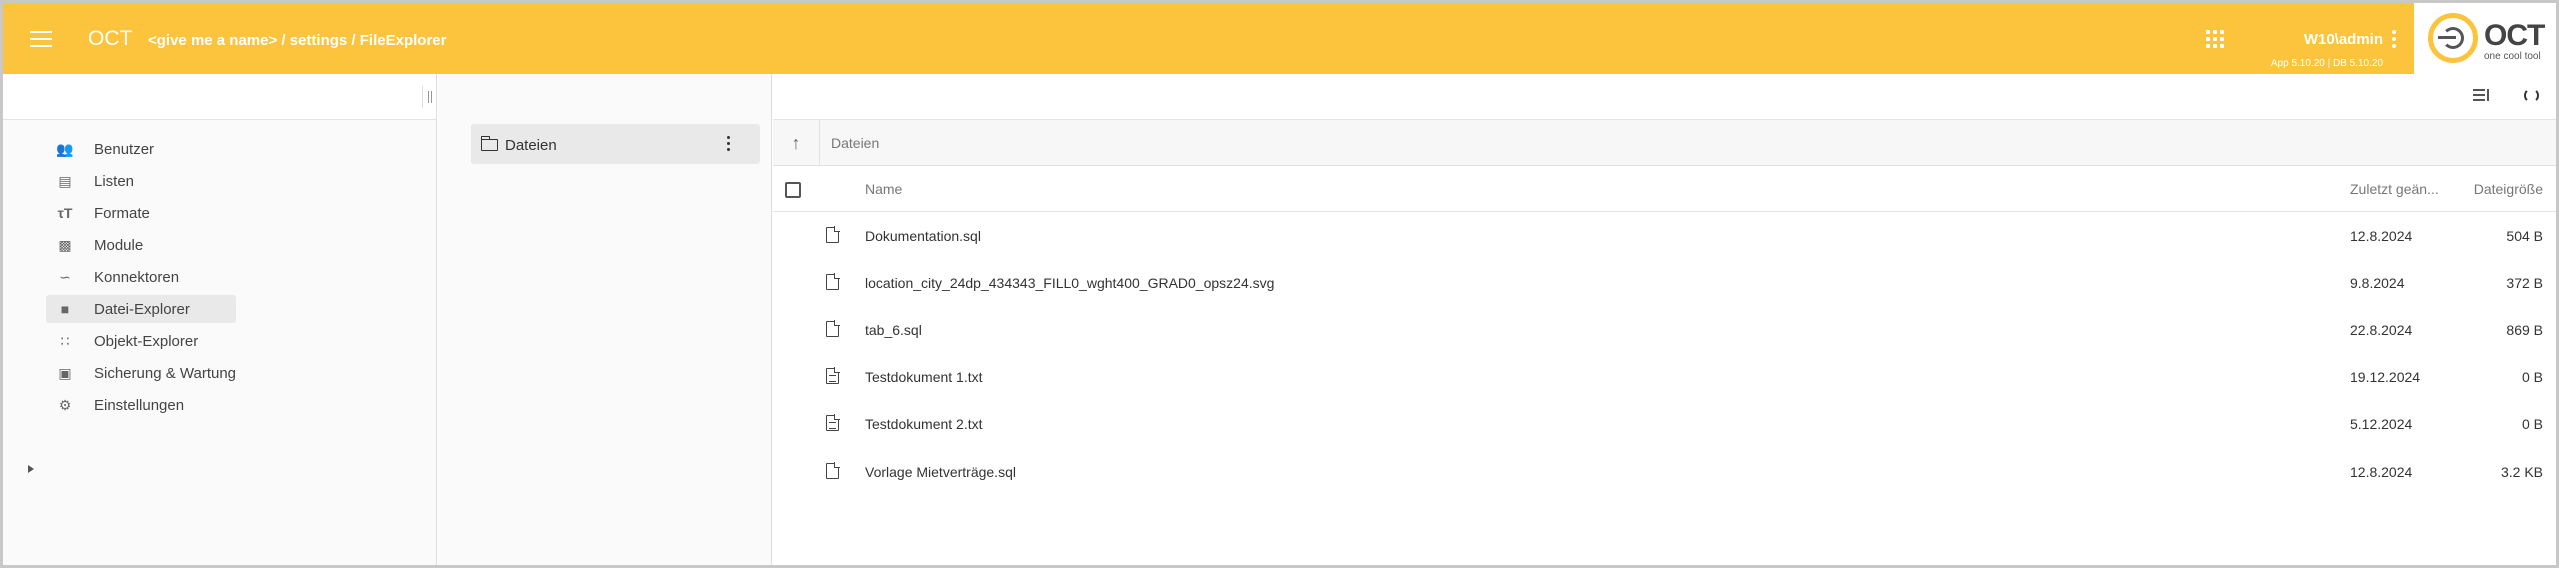  I want to click on column-header-name: Name, so click(883, 189).